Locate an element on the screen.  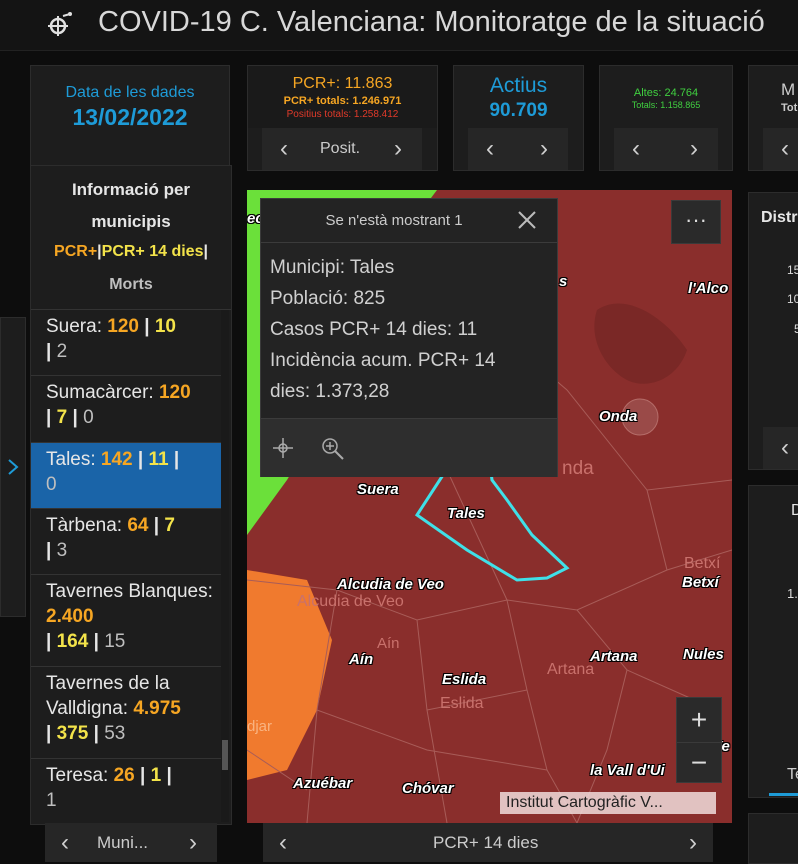
map-label: Eslida is located at coordinates (462, 703).